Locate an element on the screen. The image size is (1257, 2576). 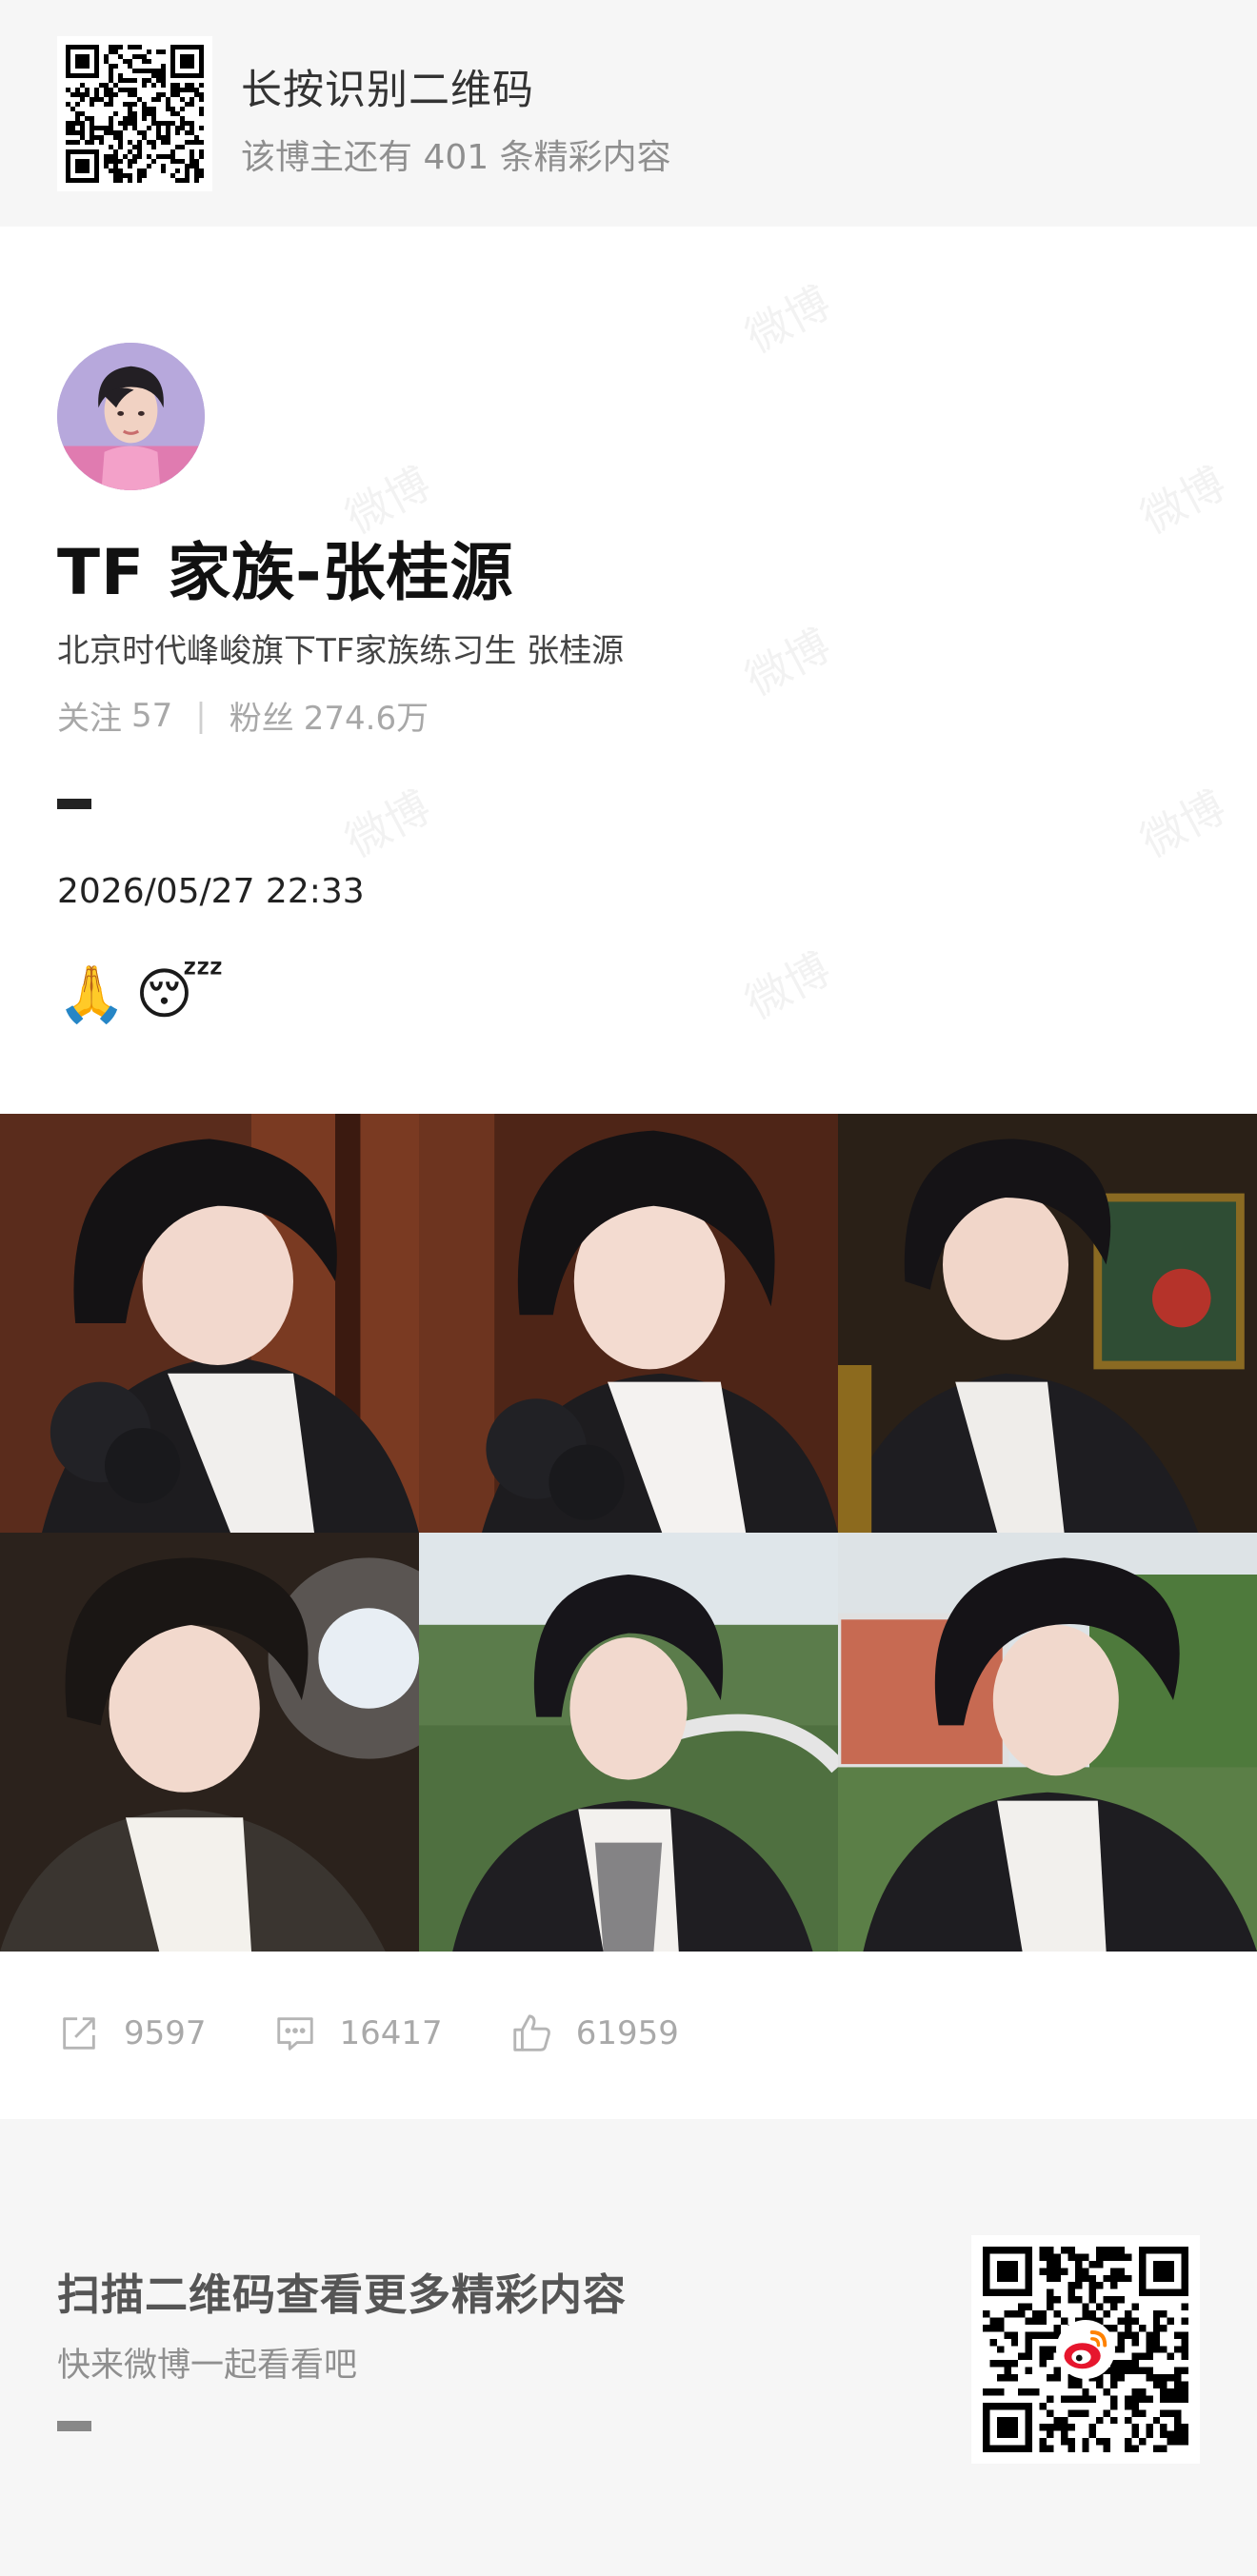
weibo-qr-code is located at coordinates (1085, 2349).